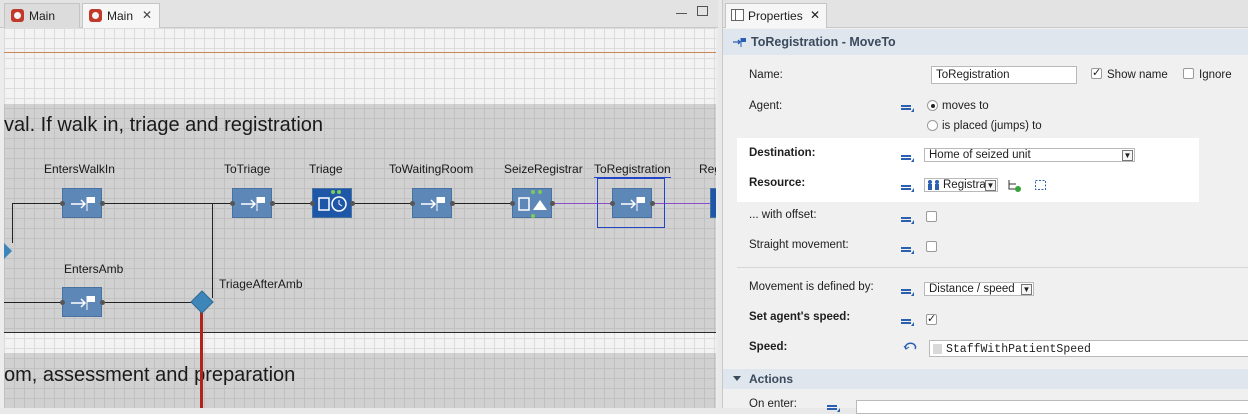 Image resolution: width=1248 pixels, height=414 pixels. I want to click on tab-properties: Properties ✕, so click(776, 15).